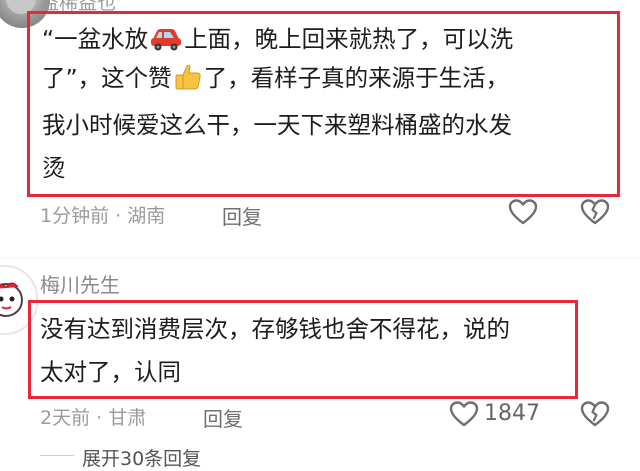 The image size is (640, 471). Describe the element at coordinates (93, 418) in the screenshot. I see `comment-time-location: 2天前 · 甘肃` at that location.